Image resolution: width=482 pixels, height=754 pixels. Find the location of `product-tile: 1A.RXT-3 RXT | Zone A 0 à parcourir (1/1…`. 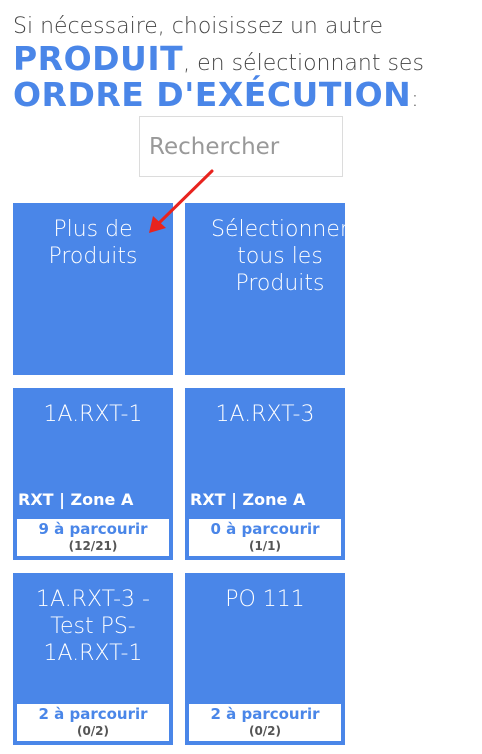

product-tile: 1A.RXT-3 RXT | Zone A 0 à parcourir (1/1… is located at coordinates (265, 474).